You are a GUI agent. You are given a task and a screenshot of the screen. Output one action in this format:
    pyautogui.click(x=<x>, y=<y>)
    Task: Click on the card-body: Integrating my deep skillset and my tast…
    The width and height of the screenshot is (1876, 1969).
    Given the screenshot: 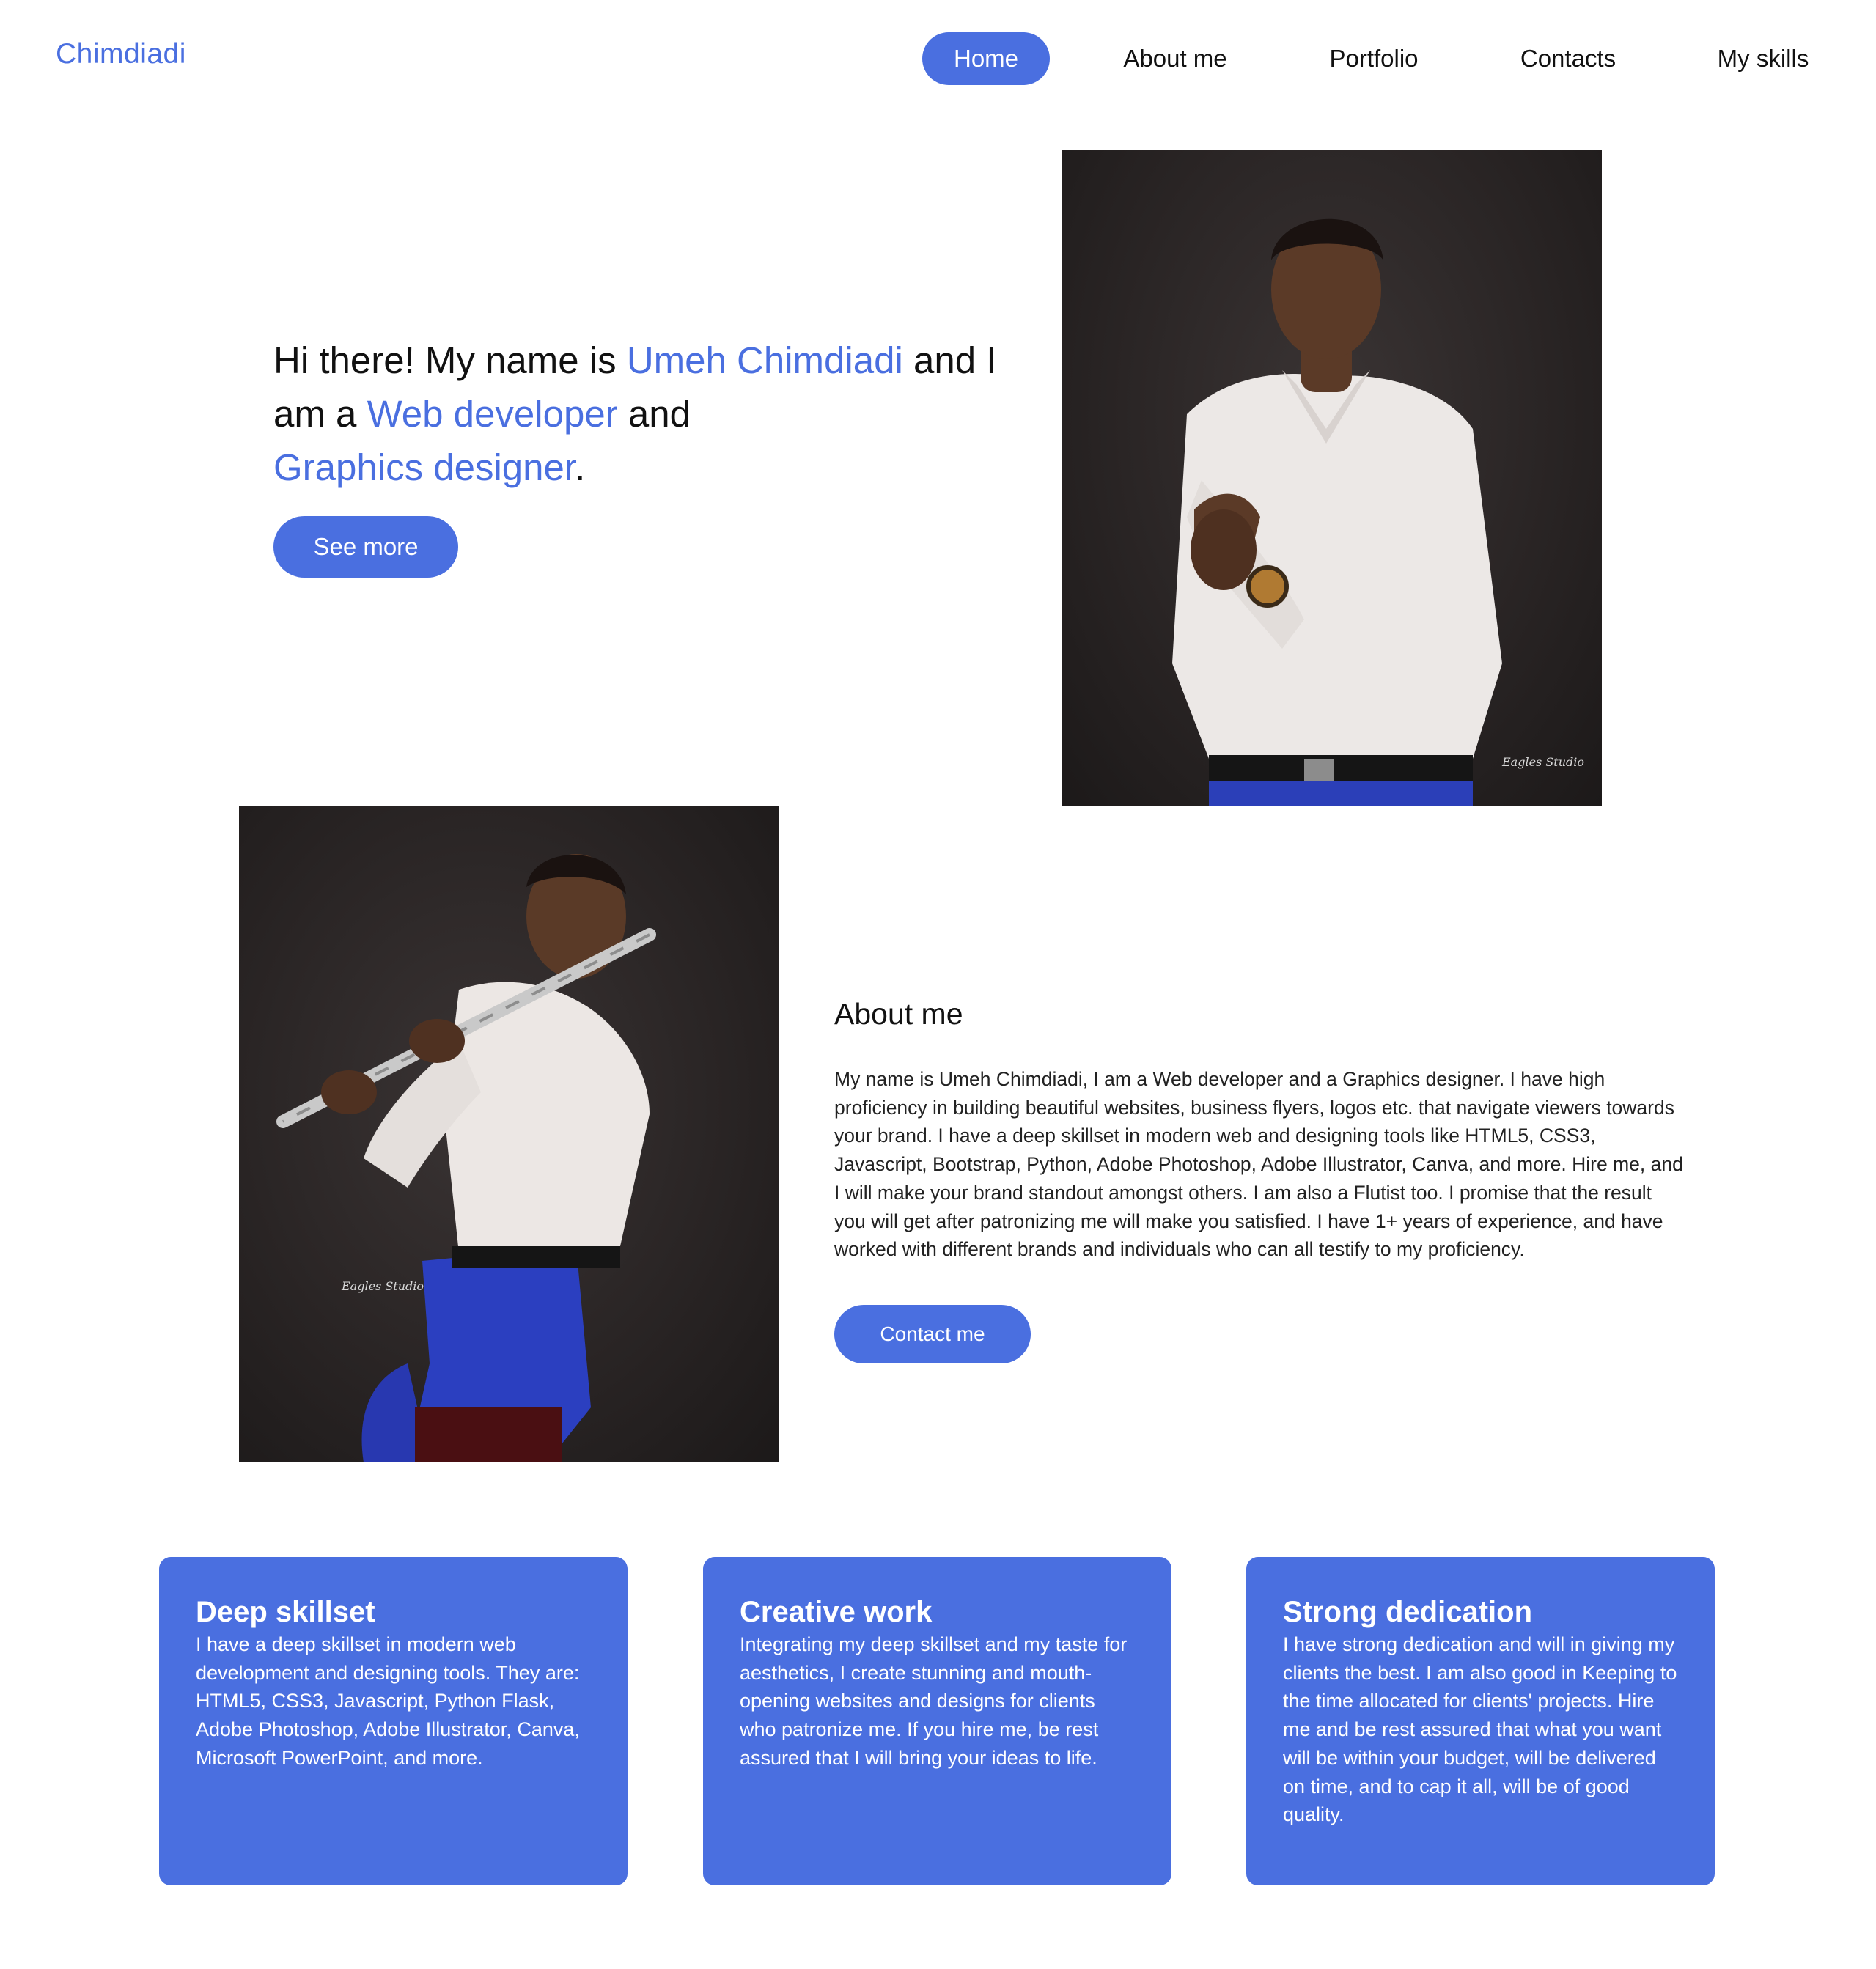 What is the action you would take?
    pyautogui.click(x=934, y=1701)
    